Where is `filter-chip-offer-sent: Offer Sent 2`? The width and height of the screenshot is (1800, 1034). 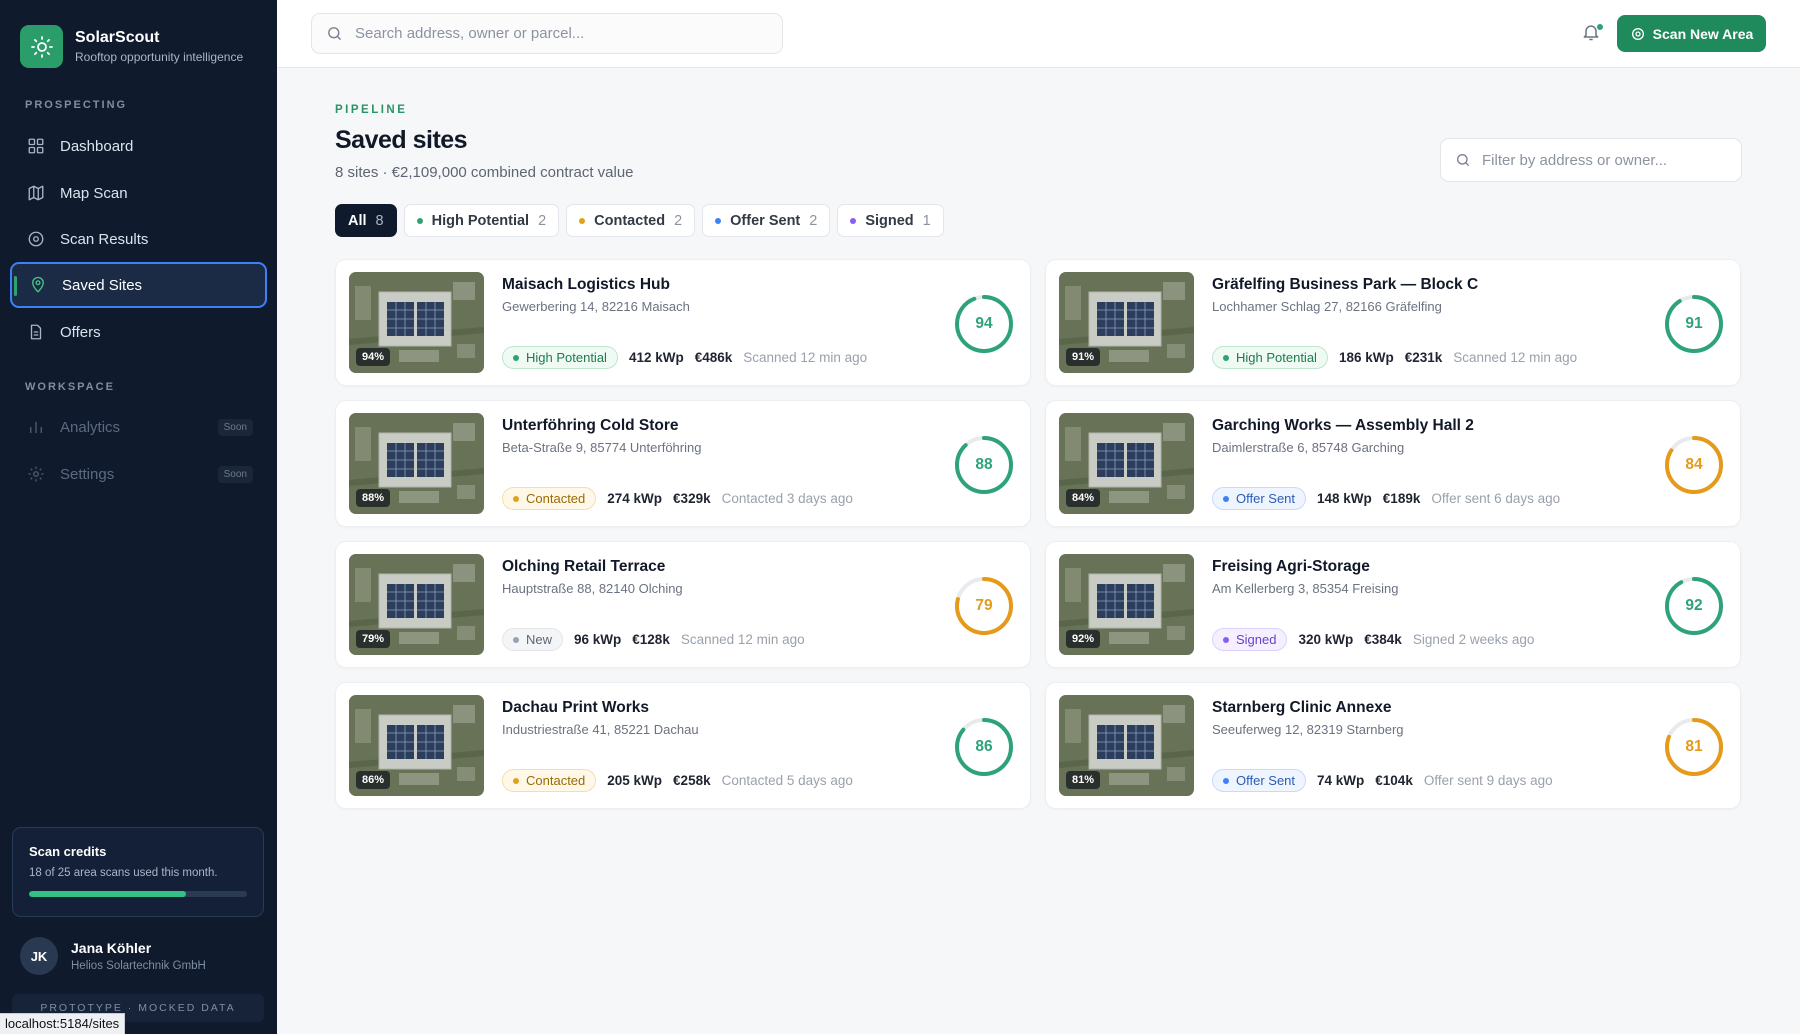
filter-chip-offer-sent: Offer Sent 2 is located at coordinates (766, 220).